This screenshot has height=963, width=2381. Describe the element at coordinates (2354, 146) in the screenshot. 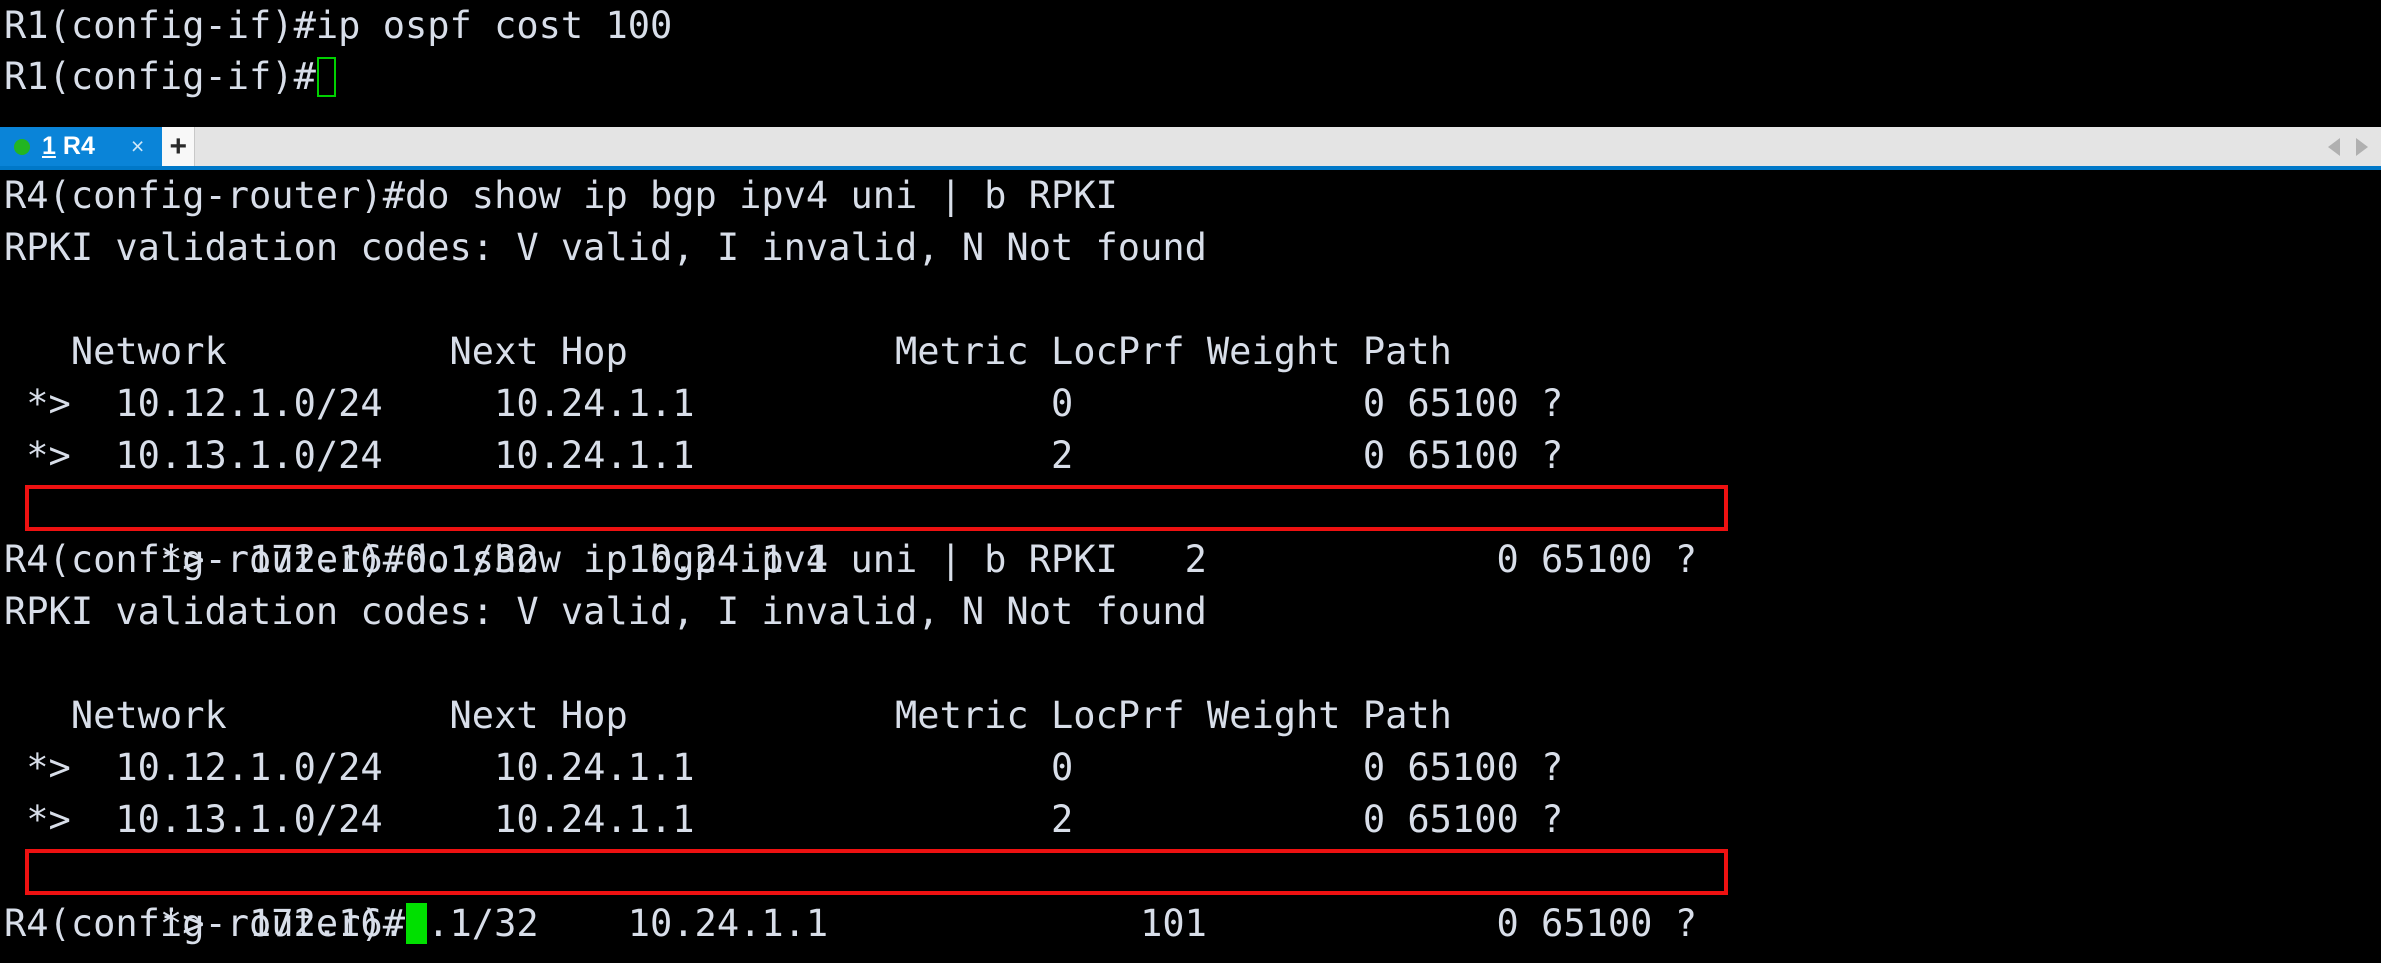

I see `tab-scroll-controls` at that location.